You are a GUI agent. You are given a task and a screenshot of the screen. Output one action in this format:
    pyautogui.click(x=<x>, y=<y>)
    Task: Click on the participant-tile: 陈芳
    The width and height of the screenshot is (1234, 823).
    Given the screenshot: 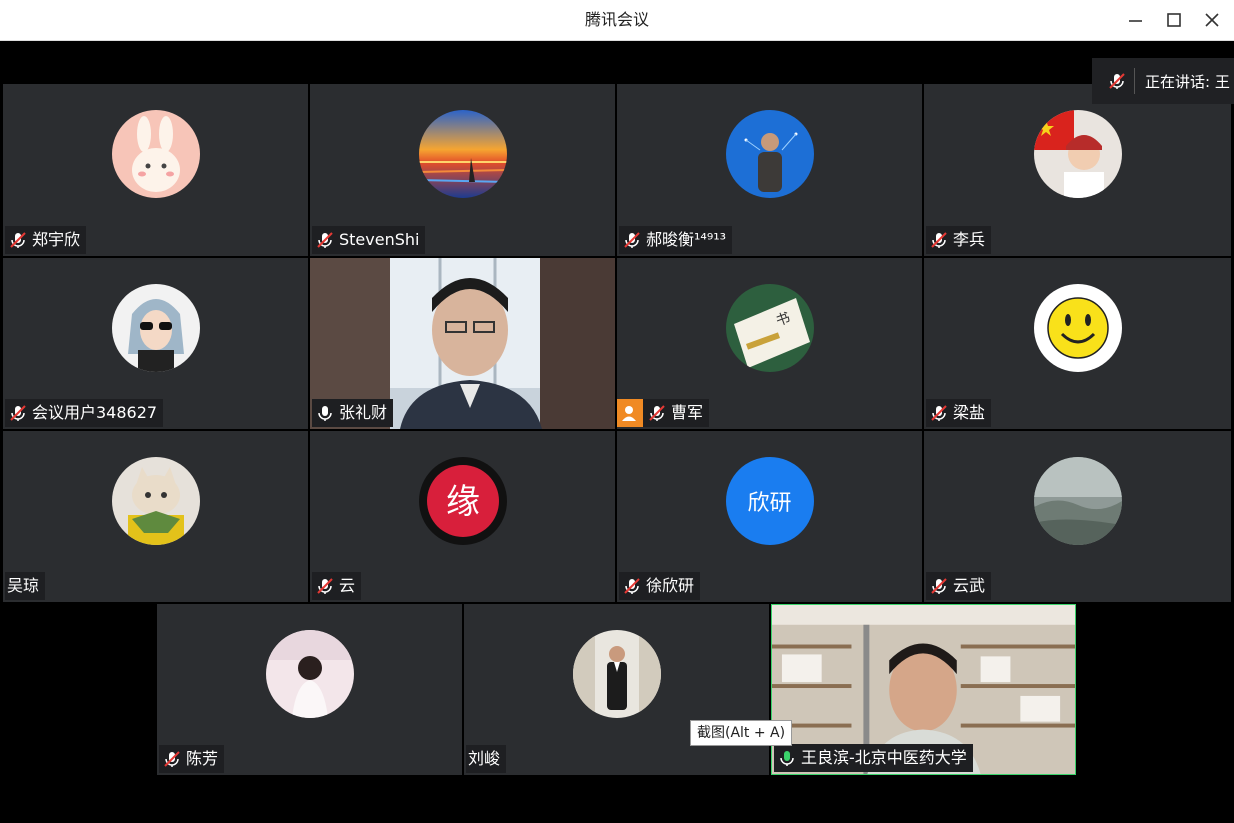 What is the action you would take?
    pyautogui.click(x=309, y=689)
    